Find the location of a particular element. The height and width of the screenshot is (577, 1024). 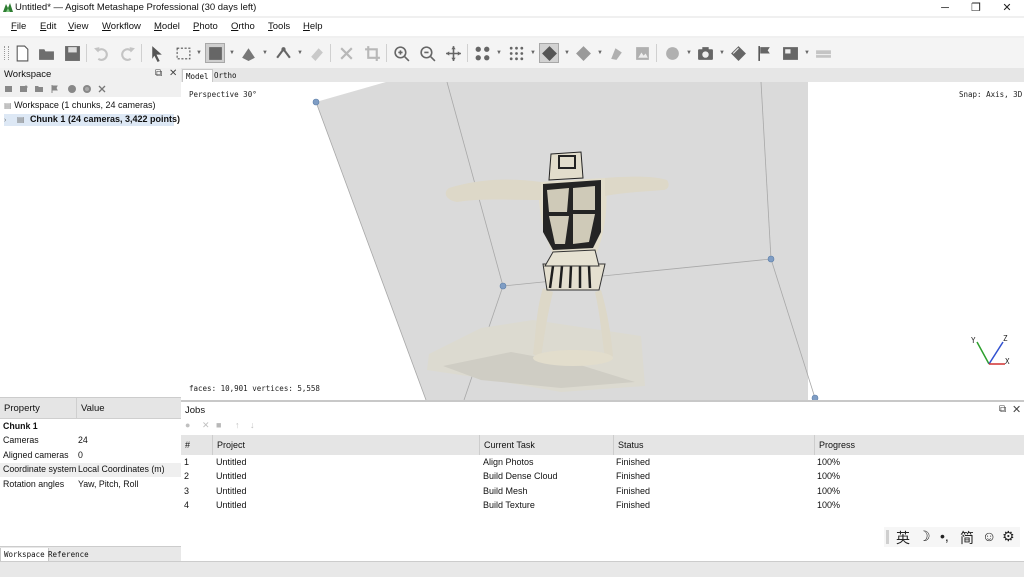

workspace-root-item: ▤ Workspace (1 chunks, 24 cameras) is located at coordinates (79, 105).